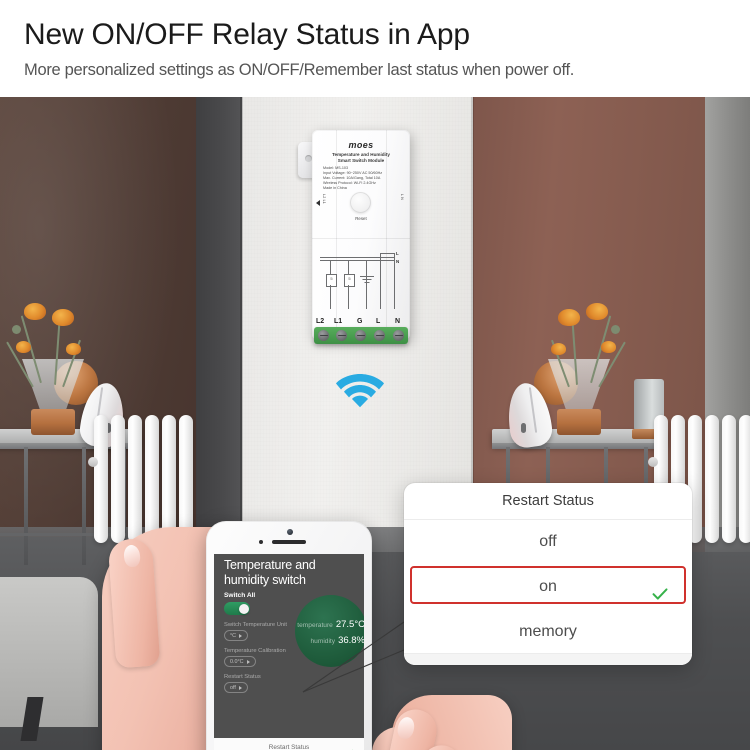  Describe the element at coordinates (289, 744) in the screenshot. I see `action-sheet: Restart Status off on memory cancel` at that location.